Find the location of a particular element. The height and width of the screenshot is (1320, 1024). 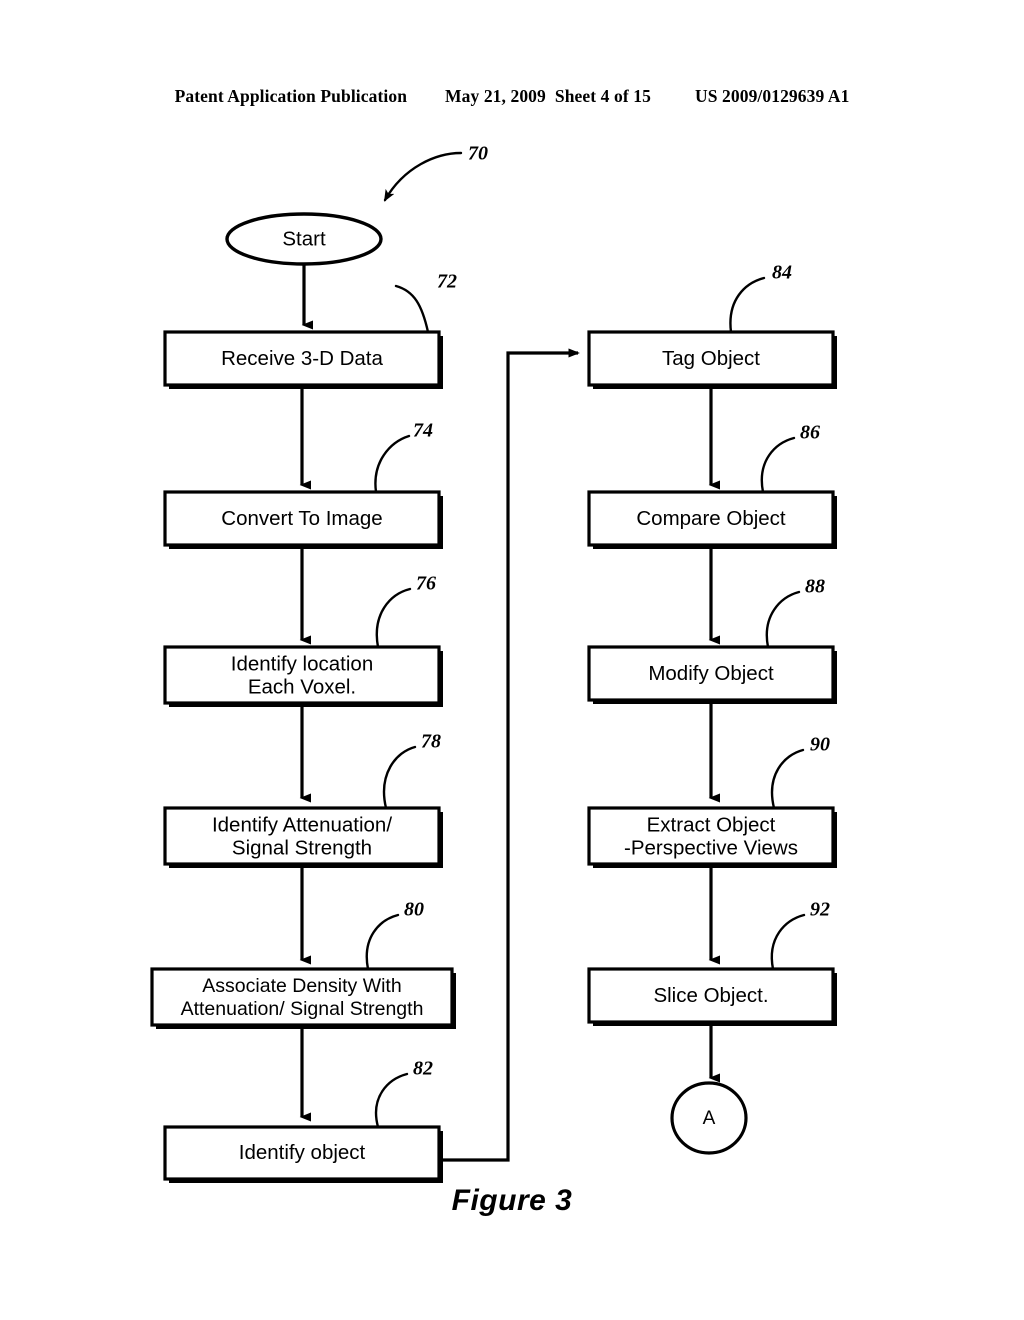

process-box-slice-object: Slice Object. is located at coordinates (712, 996).